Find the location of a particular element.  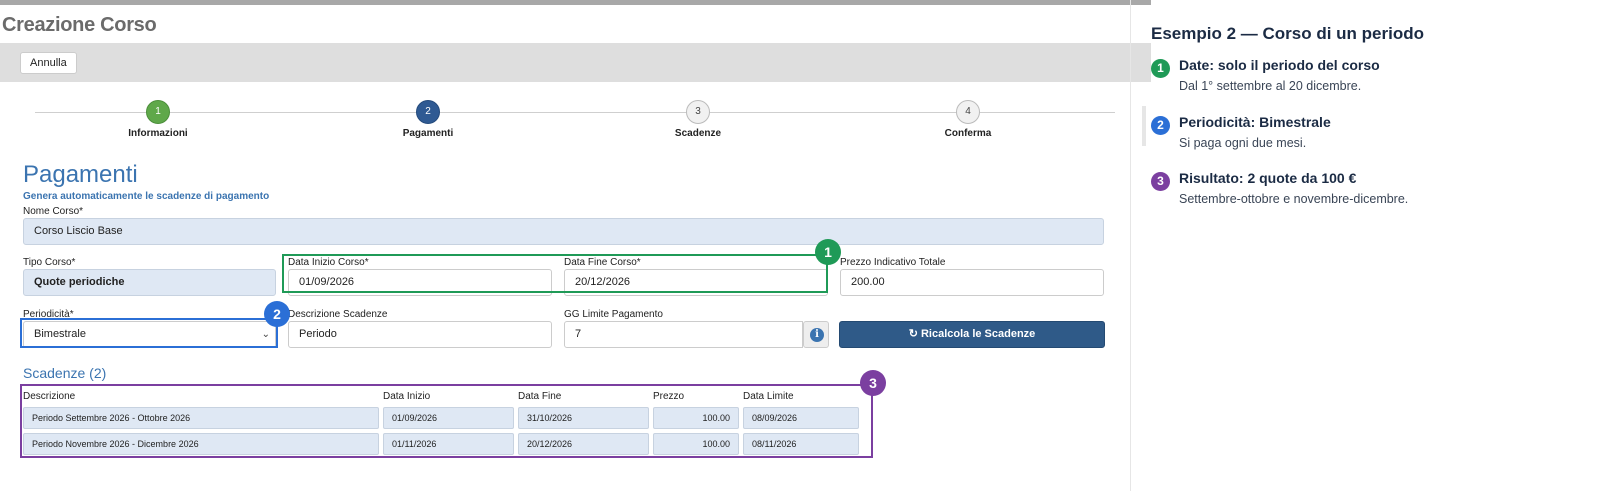

note-badge: 3 is located at coordinates (1160, 181).